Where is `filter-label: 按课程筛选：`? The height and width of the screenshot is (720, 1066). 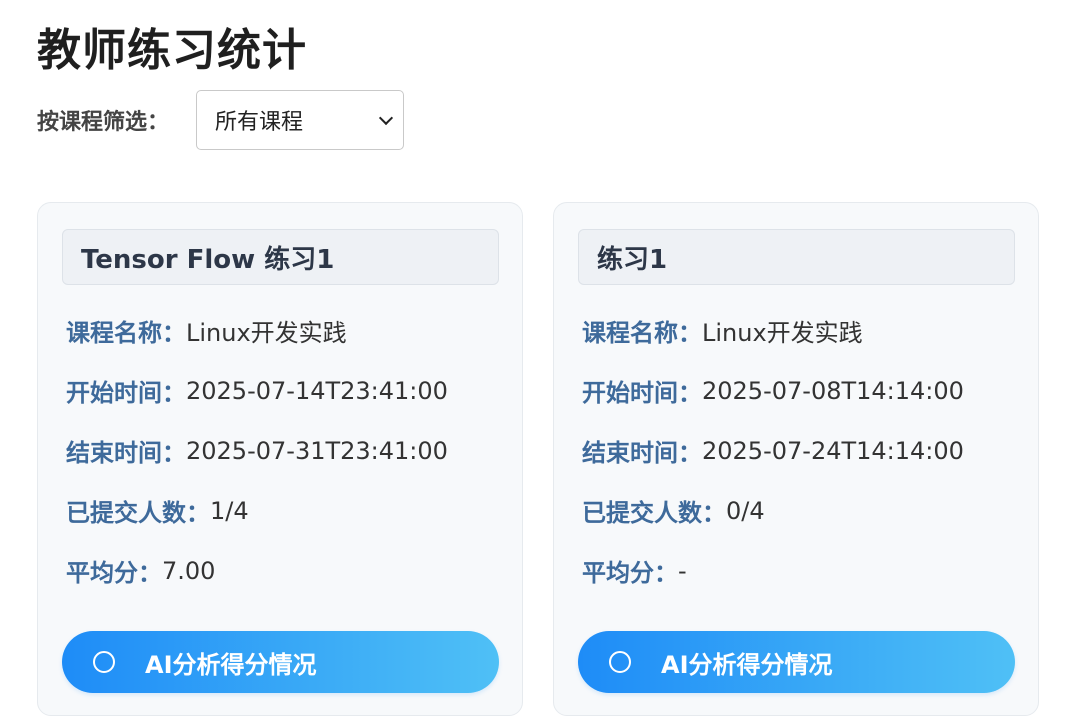
filter-label: 按课程筛选： is located at coordinates (103, 122).